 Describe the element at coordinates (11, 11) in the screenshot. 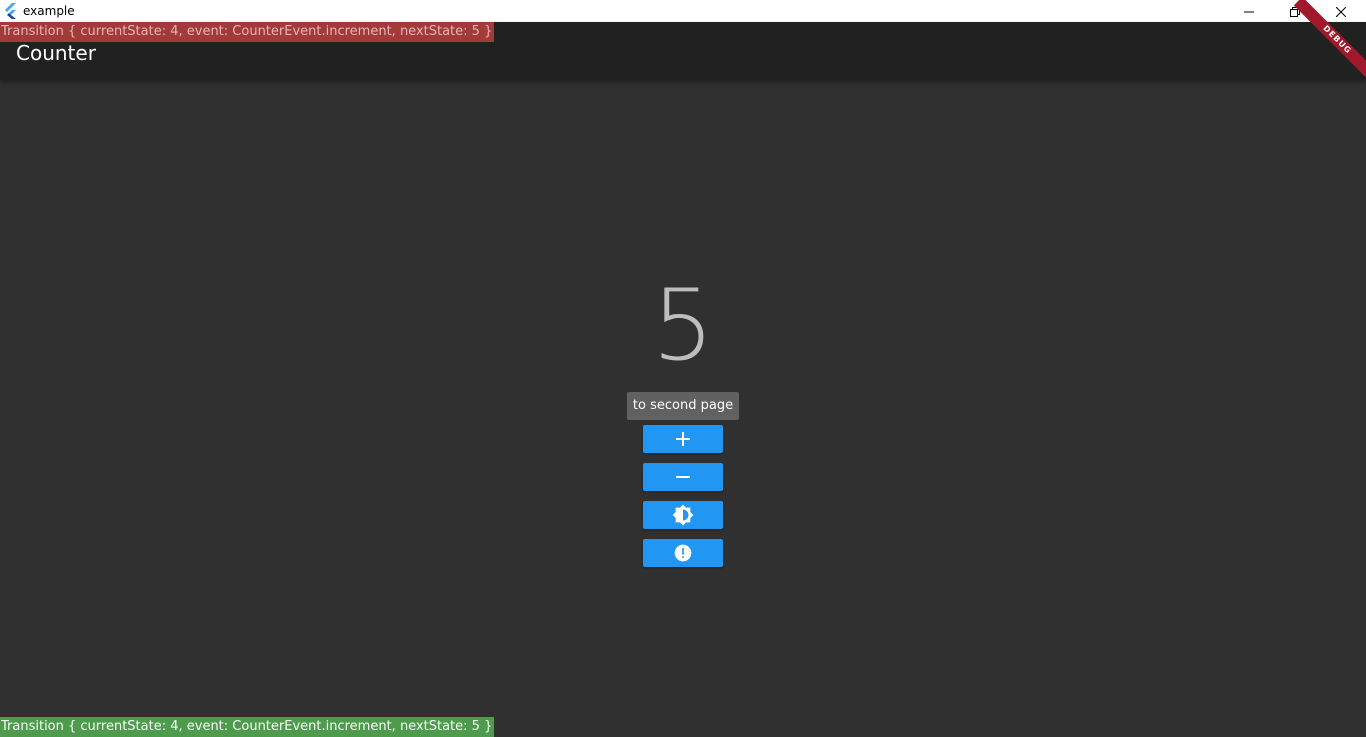

I see `flutter-logo-icon` at that location.